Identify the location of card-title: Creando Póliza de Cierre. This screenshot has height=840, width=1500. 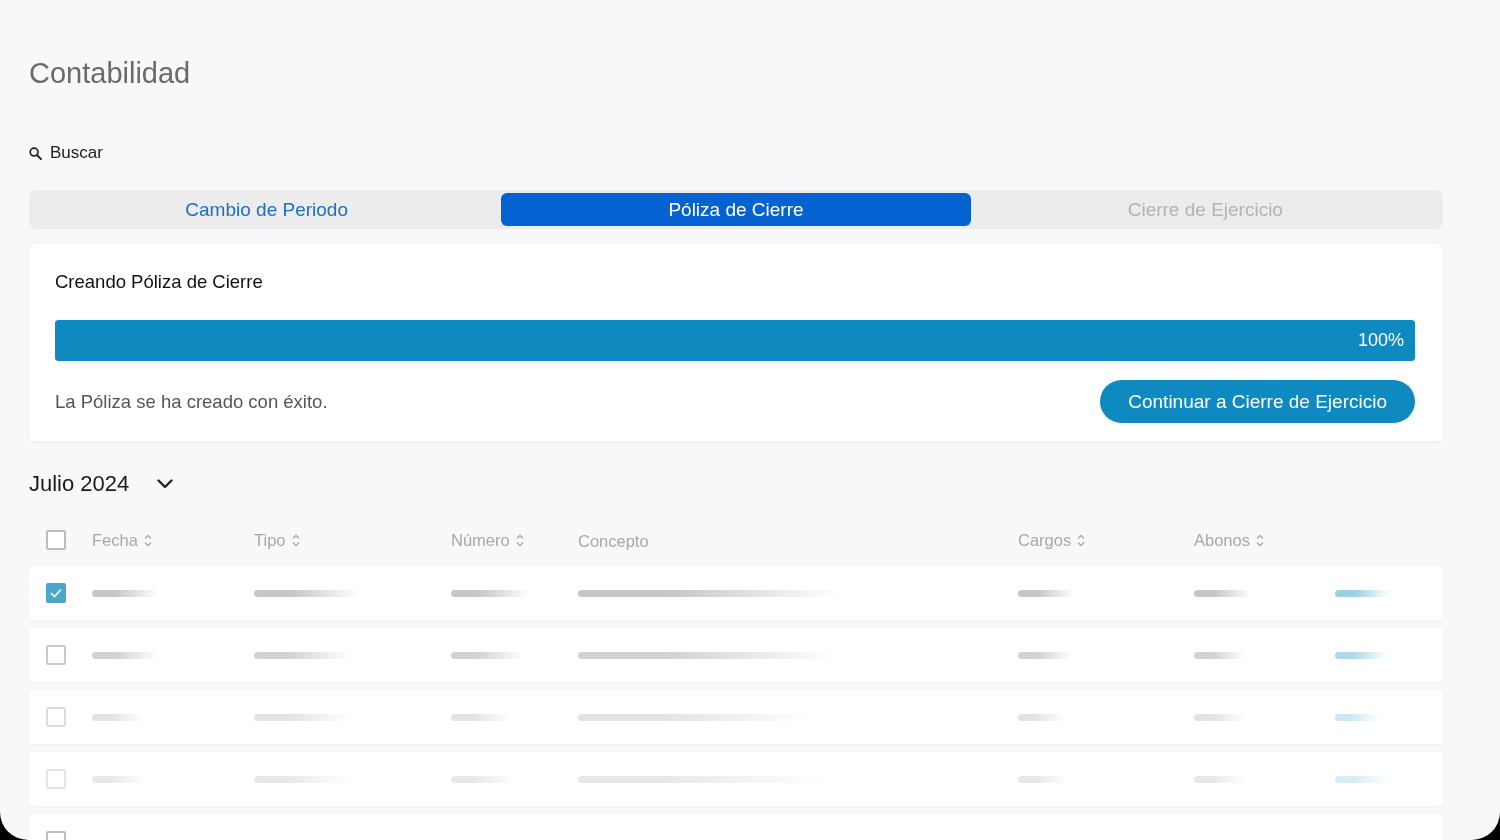
(159, 282).